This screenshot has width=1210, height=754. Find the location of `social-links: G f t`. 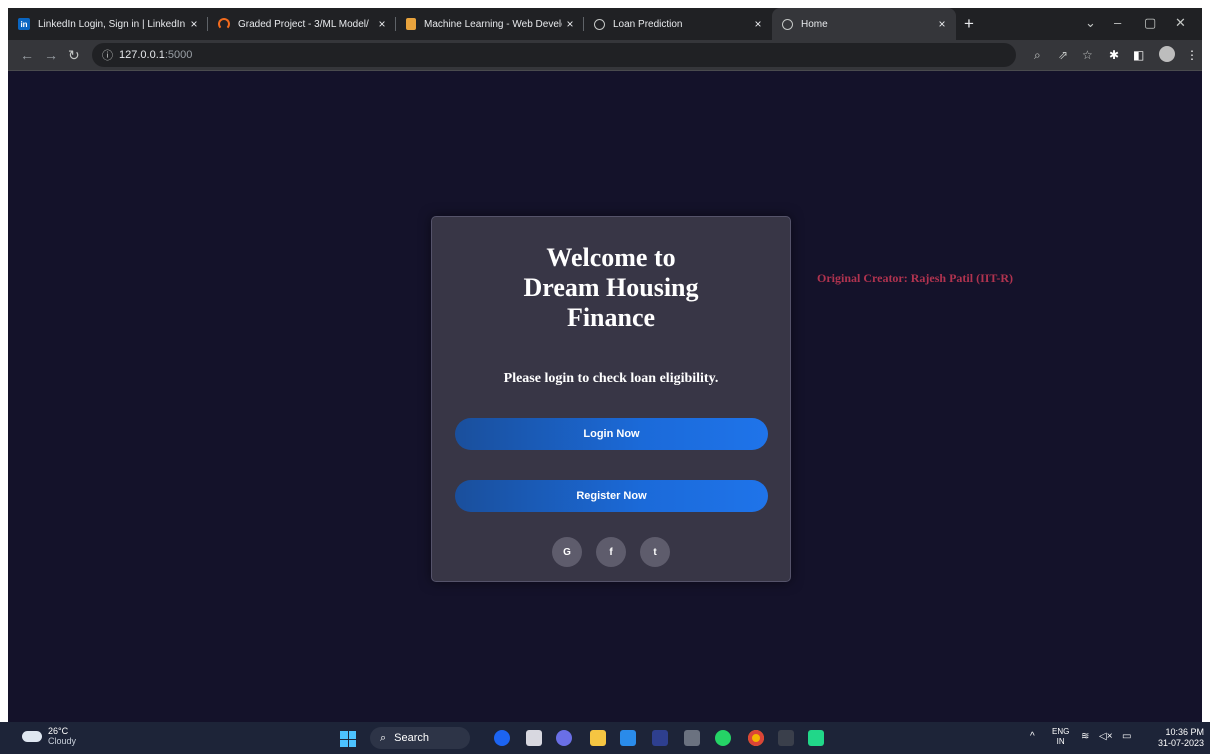

social-links: G f t is located at coordinates (611, 552).